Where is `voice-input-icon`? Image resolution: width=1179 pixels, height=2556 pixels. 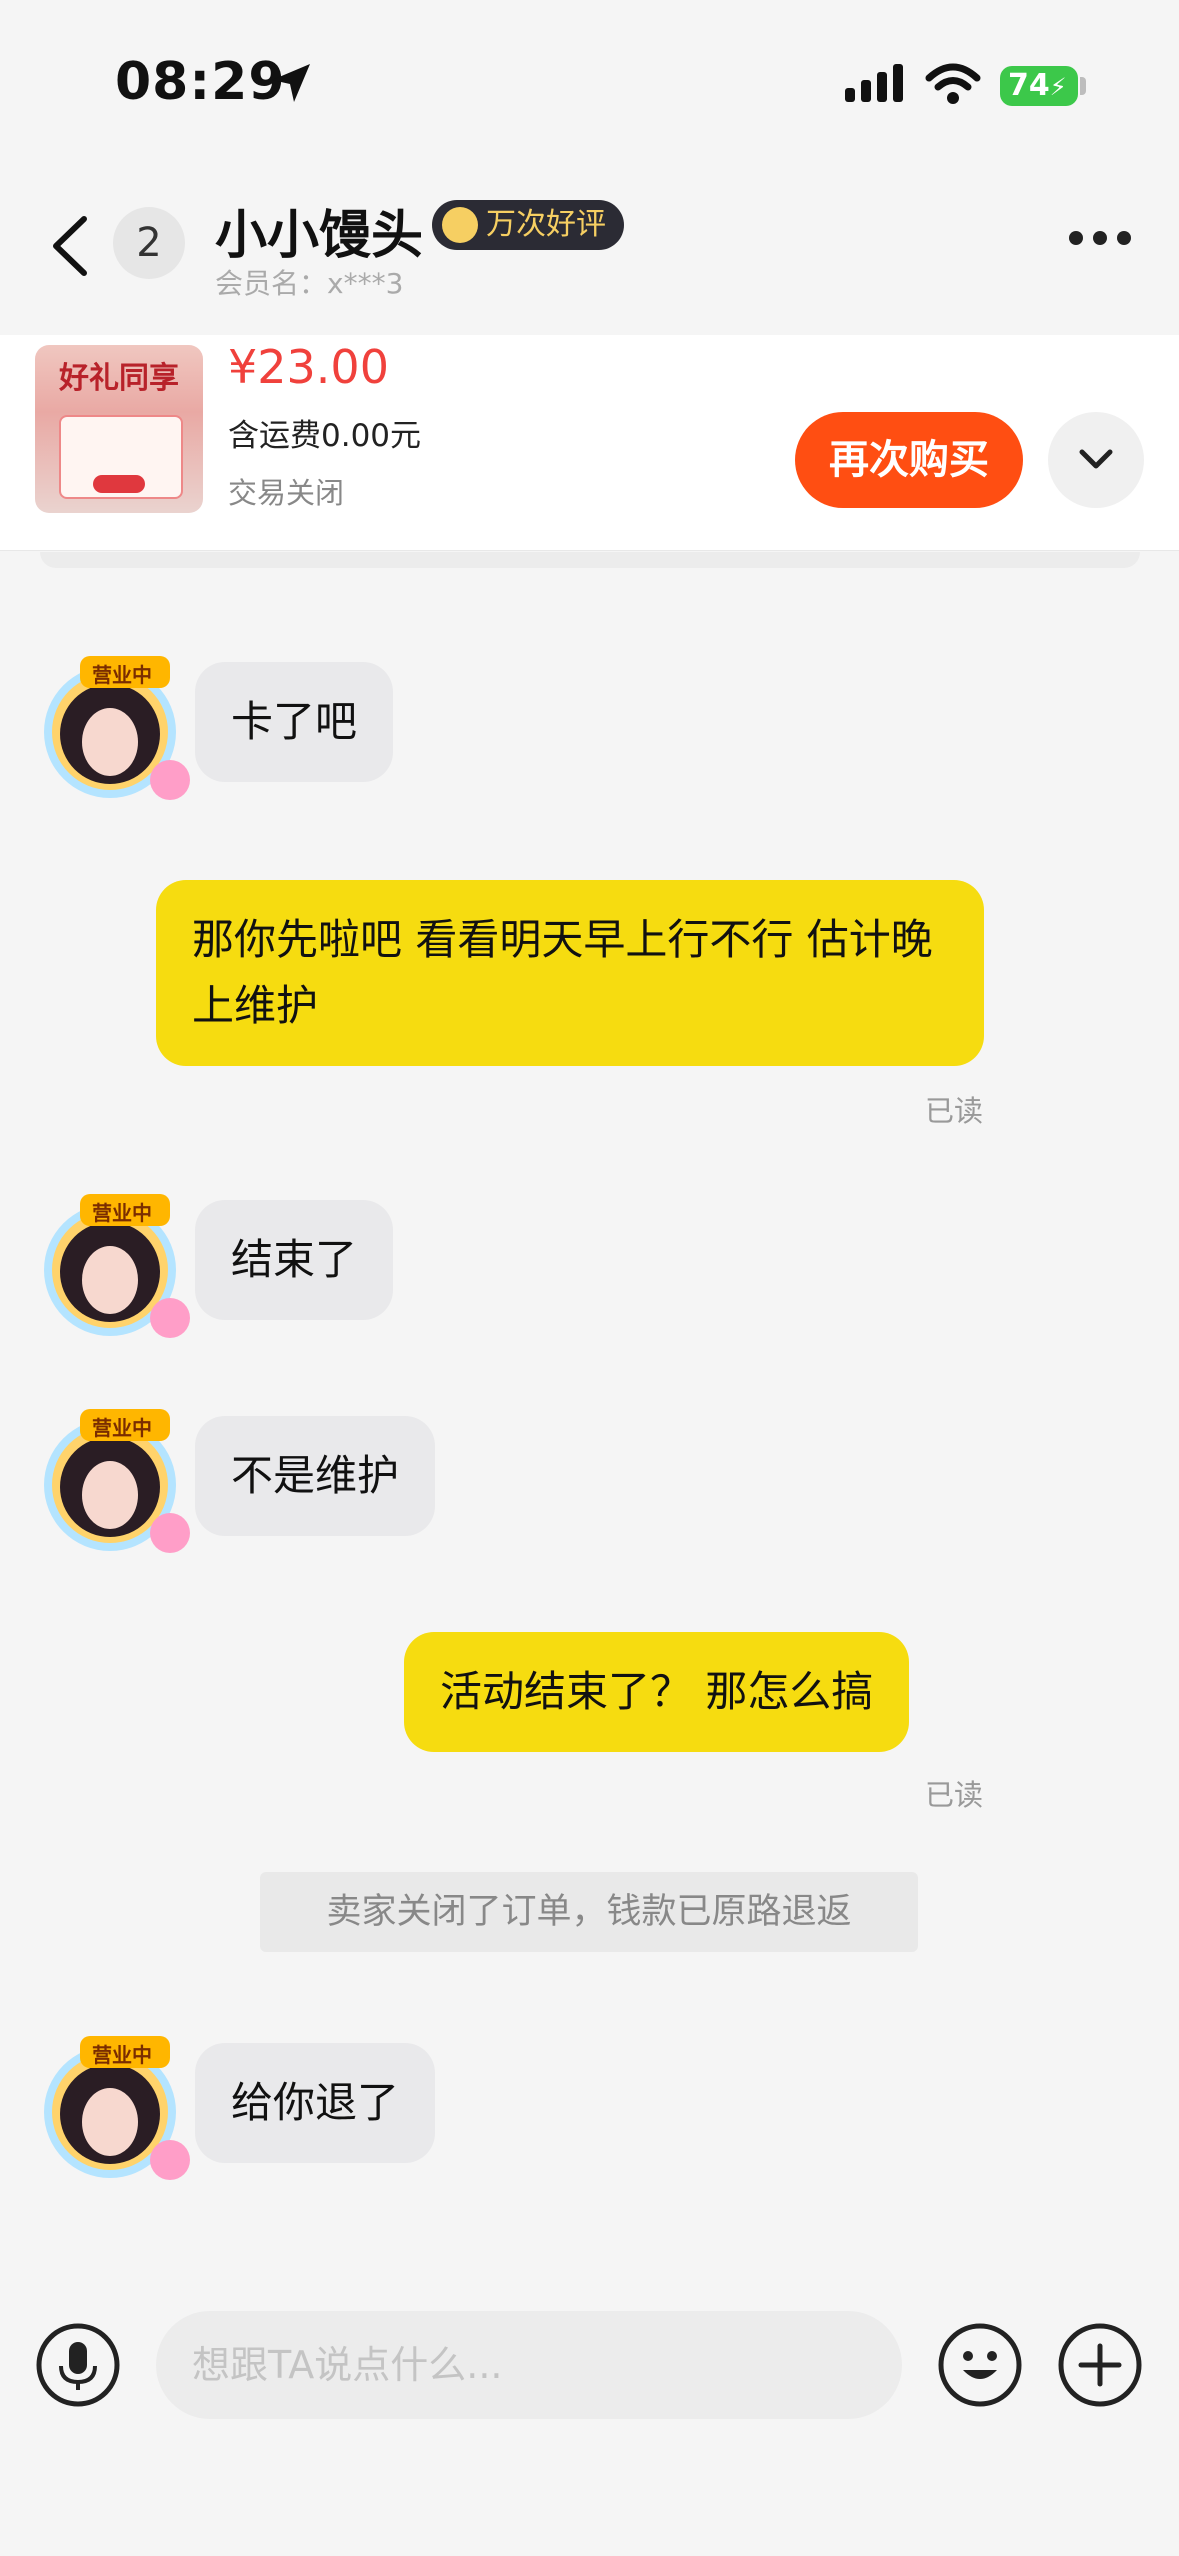 voice-input-icon is located at coordinates (78, 2365).